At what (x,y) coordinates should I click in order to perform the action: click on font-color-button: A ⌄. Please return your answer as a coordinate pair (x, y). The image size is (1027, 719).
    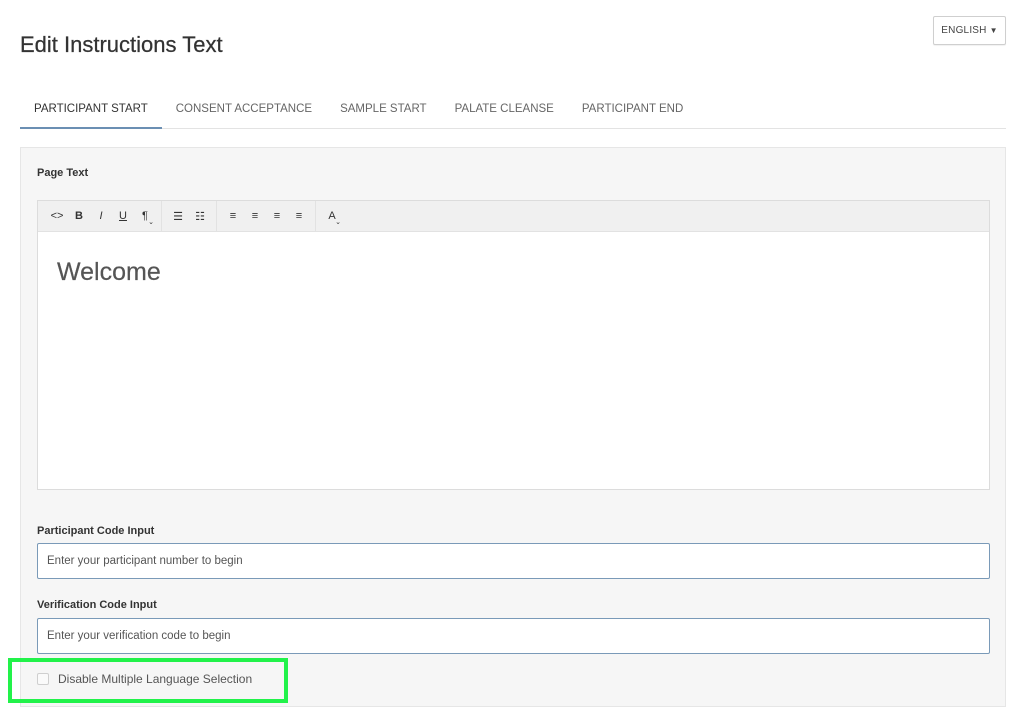
    Looking at the image, I should click on (332, 216).